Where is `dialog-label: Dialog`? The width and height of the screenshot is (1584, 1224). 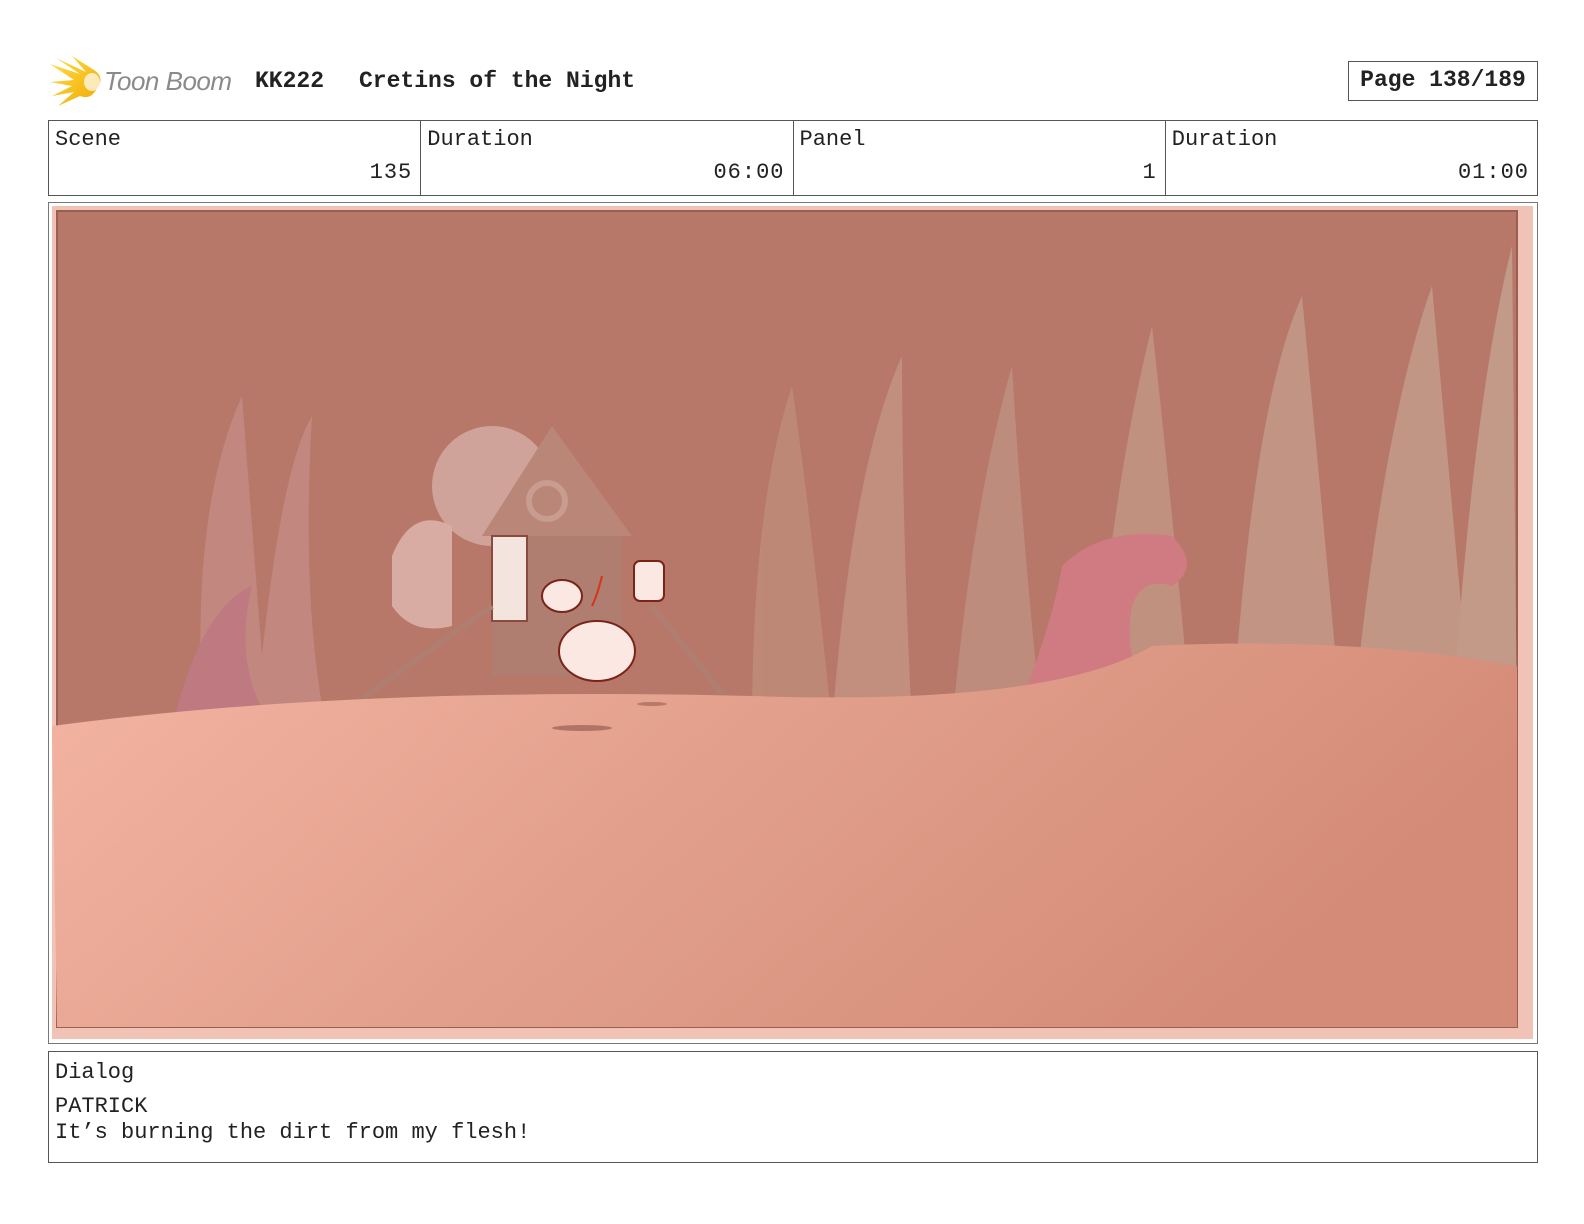 dialog-label: Dialog is located at coordinates (95, 1072).